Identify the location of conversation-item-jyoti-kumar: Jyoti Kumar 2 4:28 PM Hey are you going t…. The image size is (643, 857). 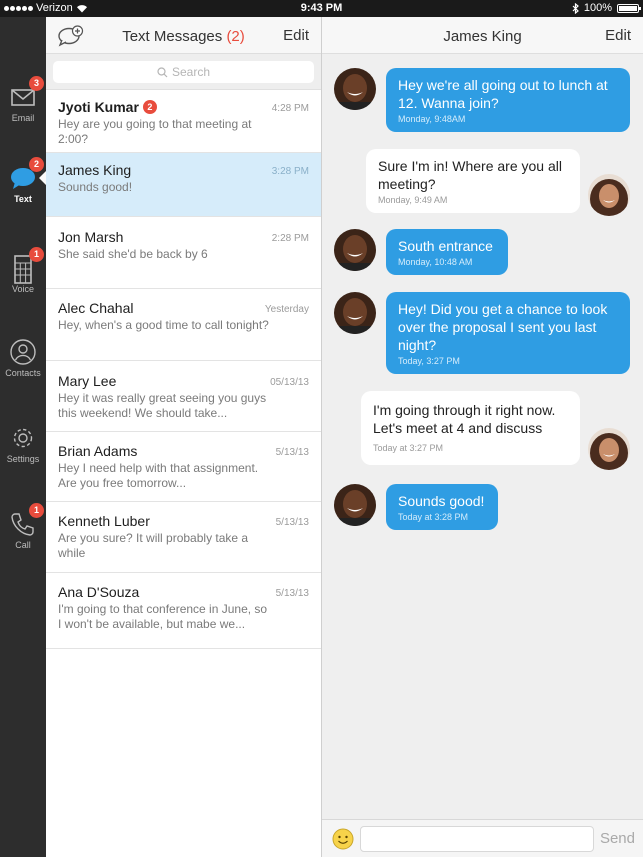
(183, 121).